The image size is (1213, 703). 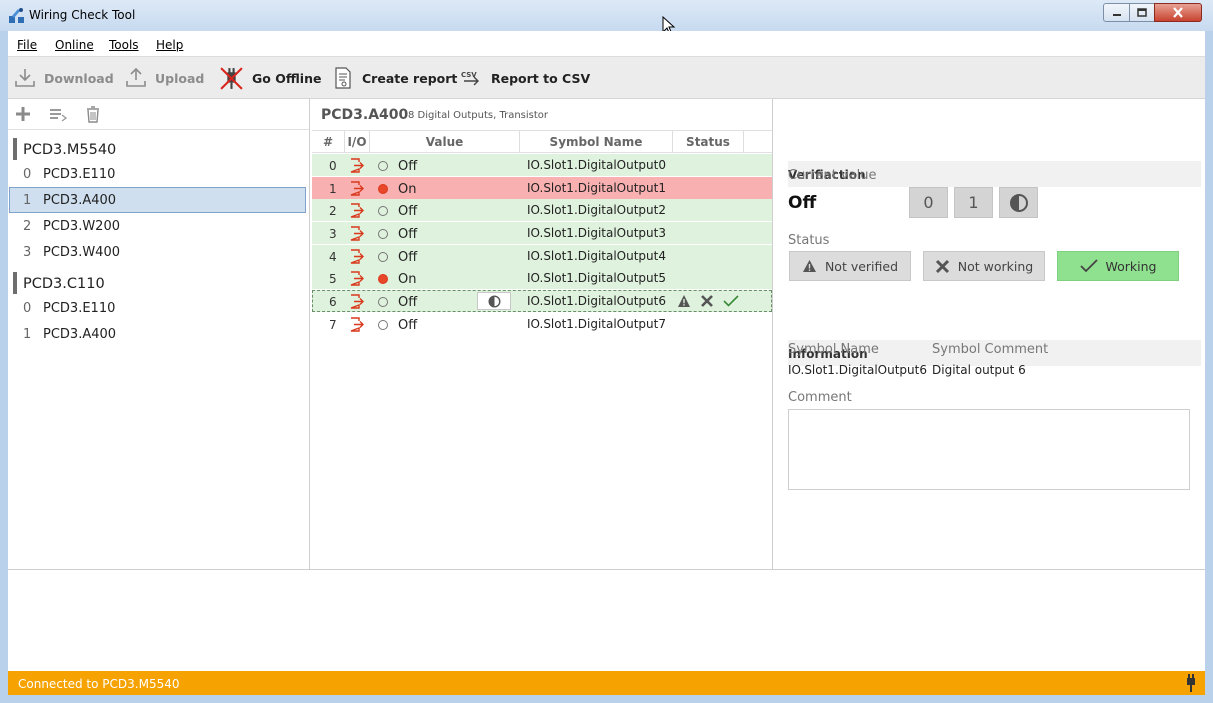 What do you see at coordinates (27, 45) in the screenshot?
I see `menu-file: File` at bounding box center [27, 45].